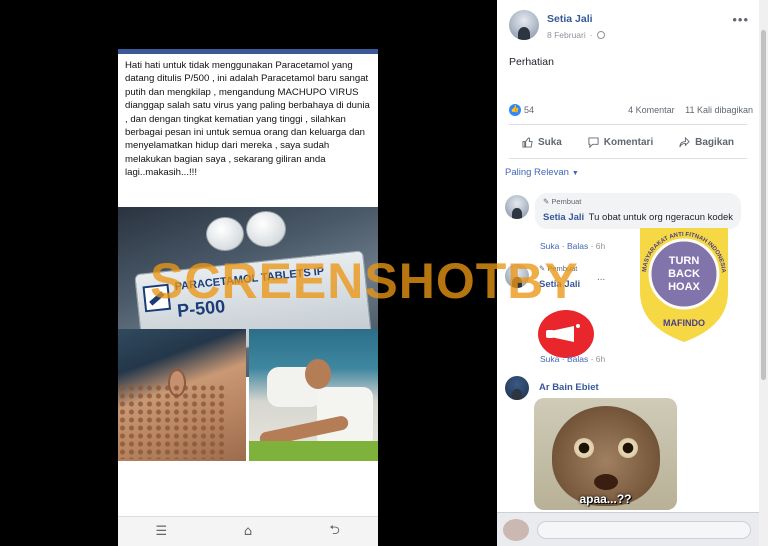 This screenshot has width=768, height=546. I want to click on monkey-meme-sticker: apaa...??, so click(605, 454).